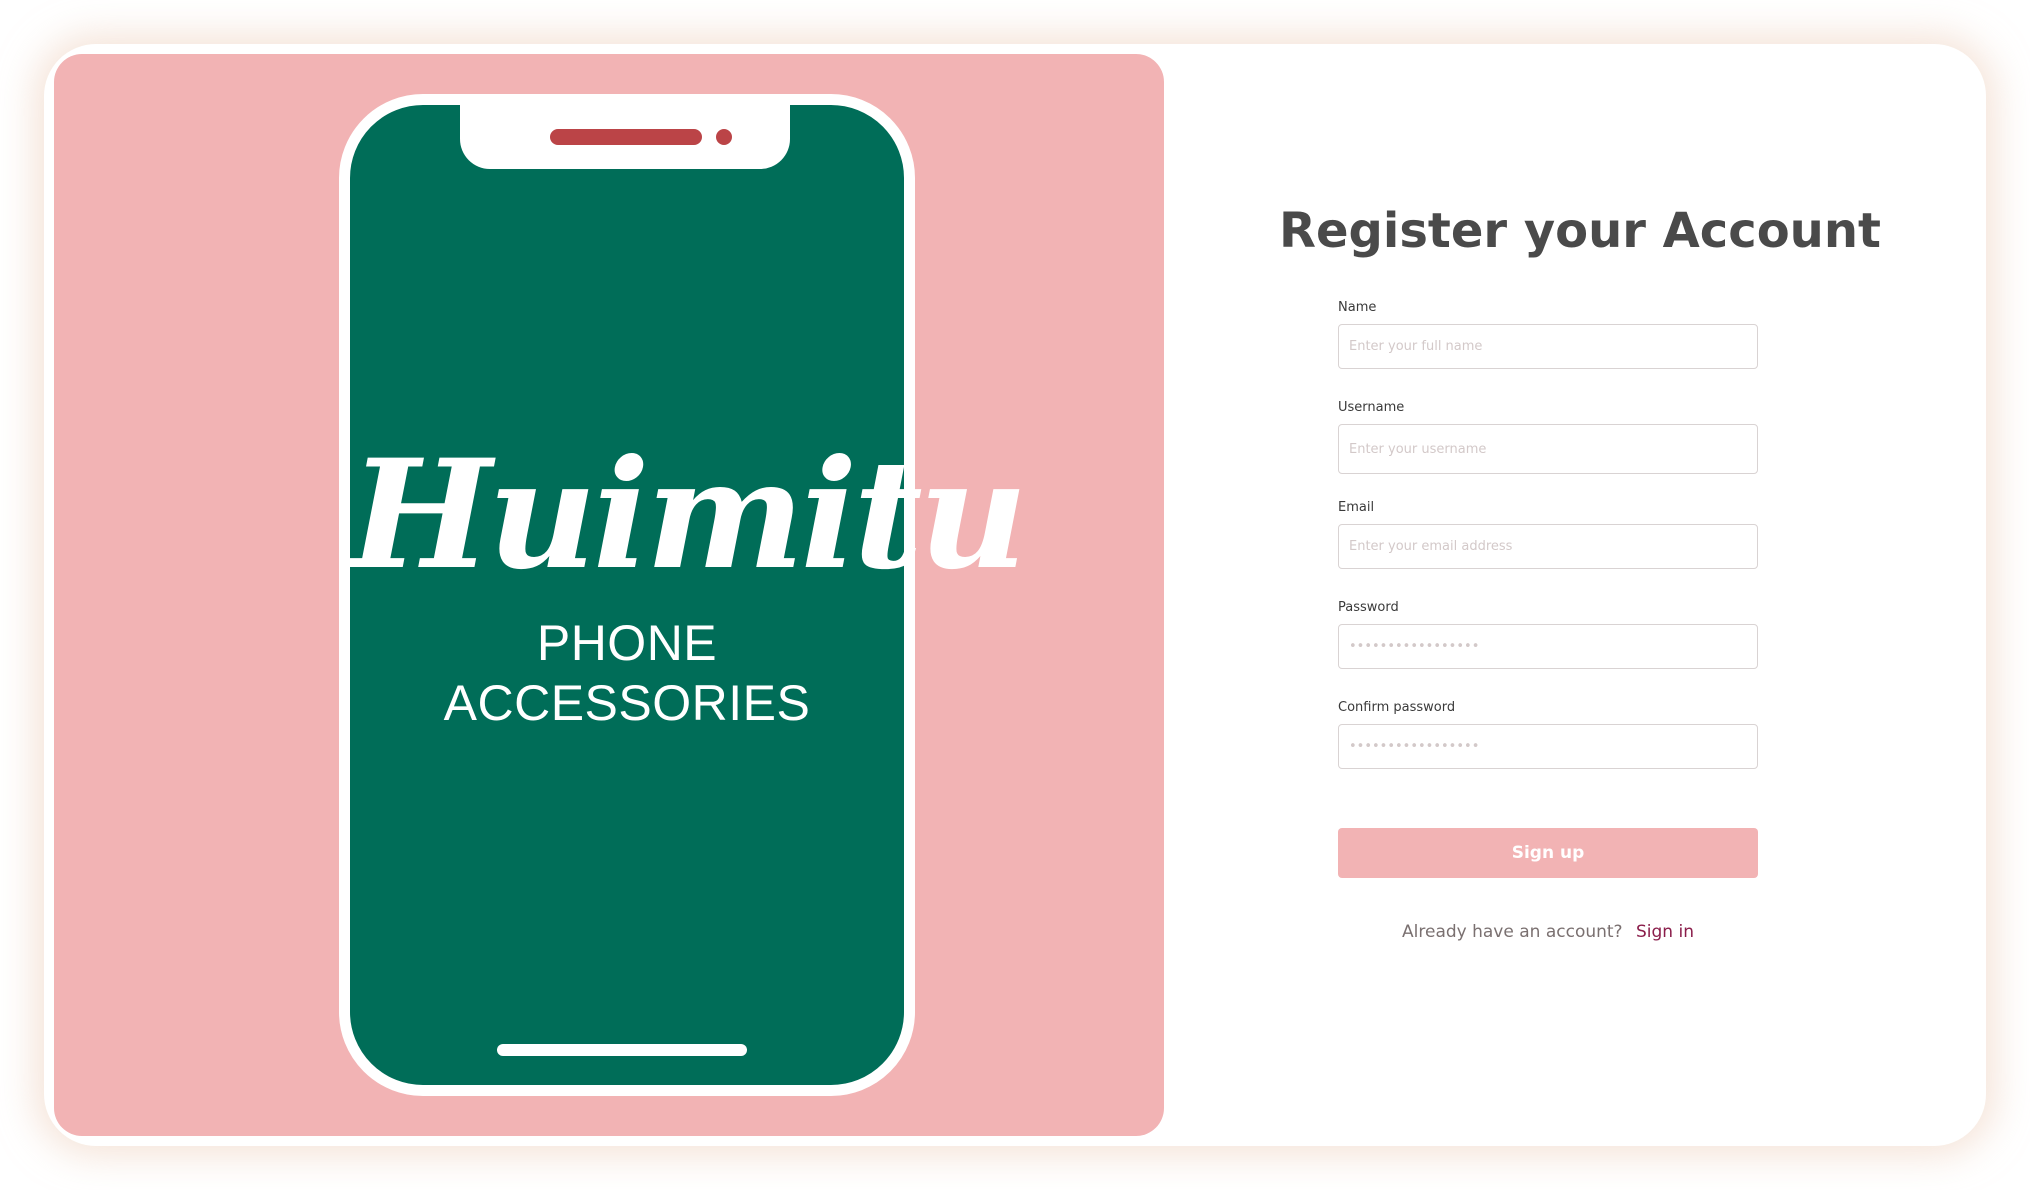 The image size is (2030, 1190). I want to click on signup-button: Sign up, so click(1548, 853).